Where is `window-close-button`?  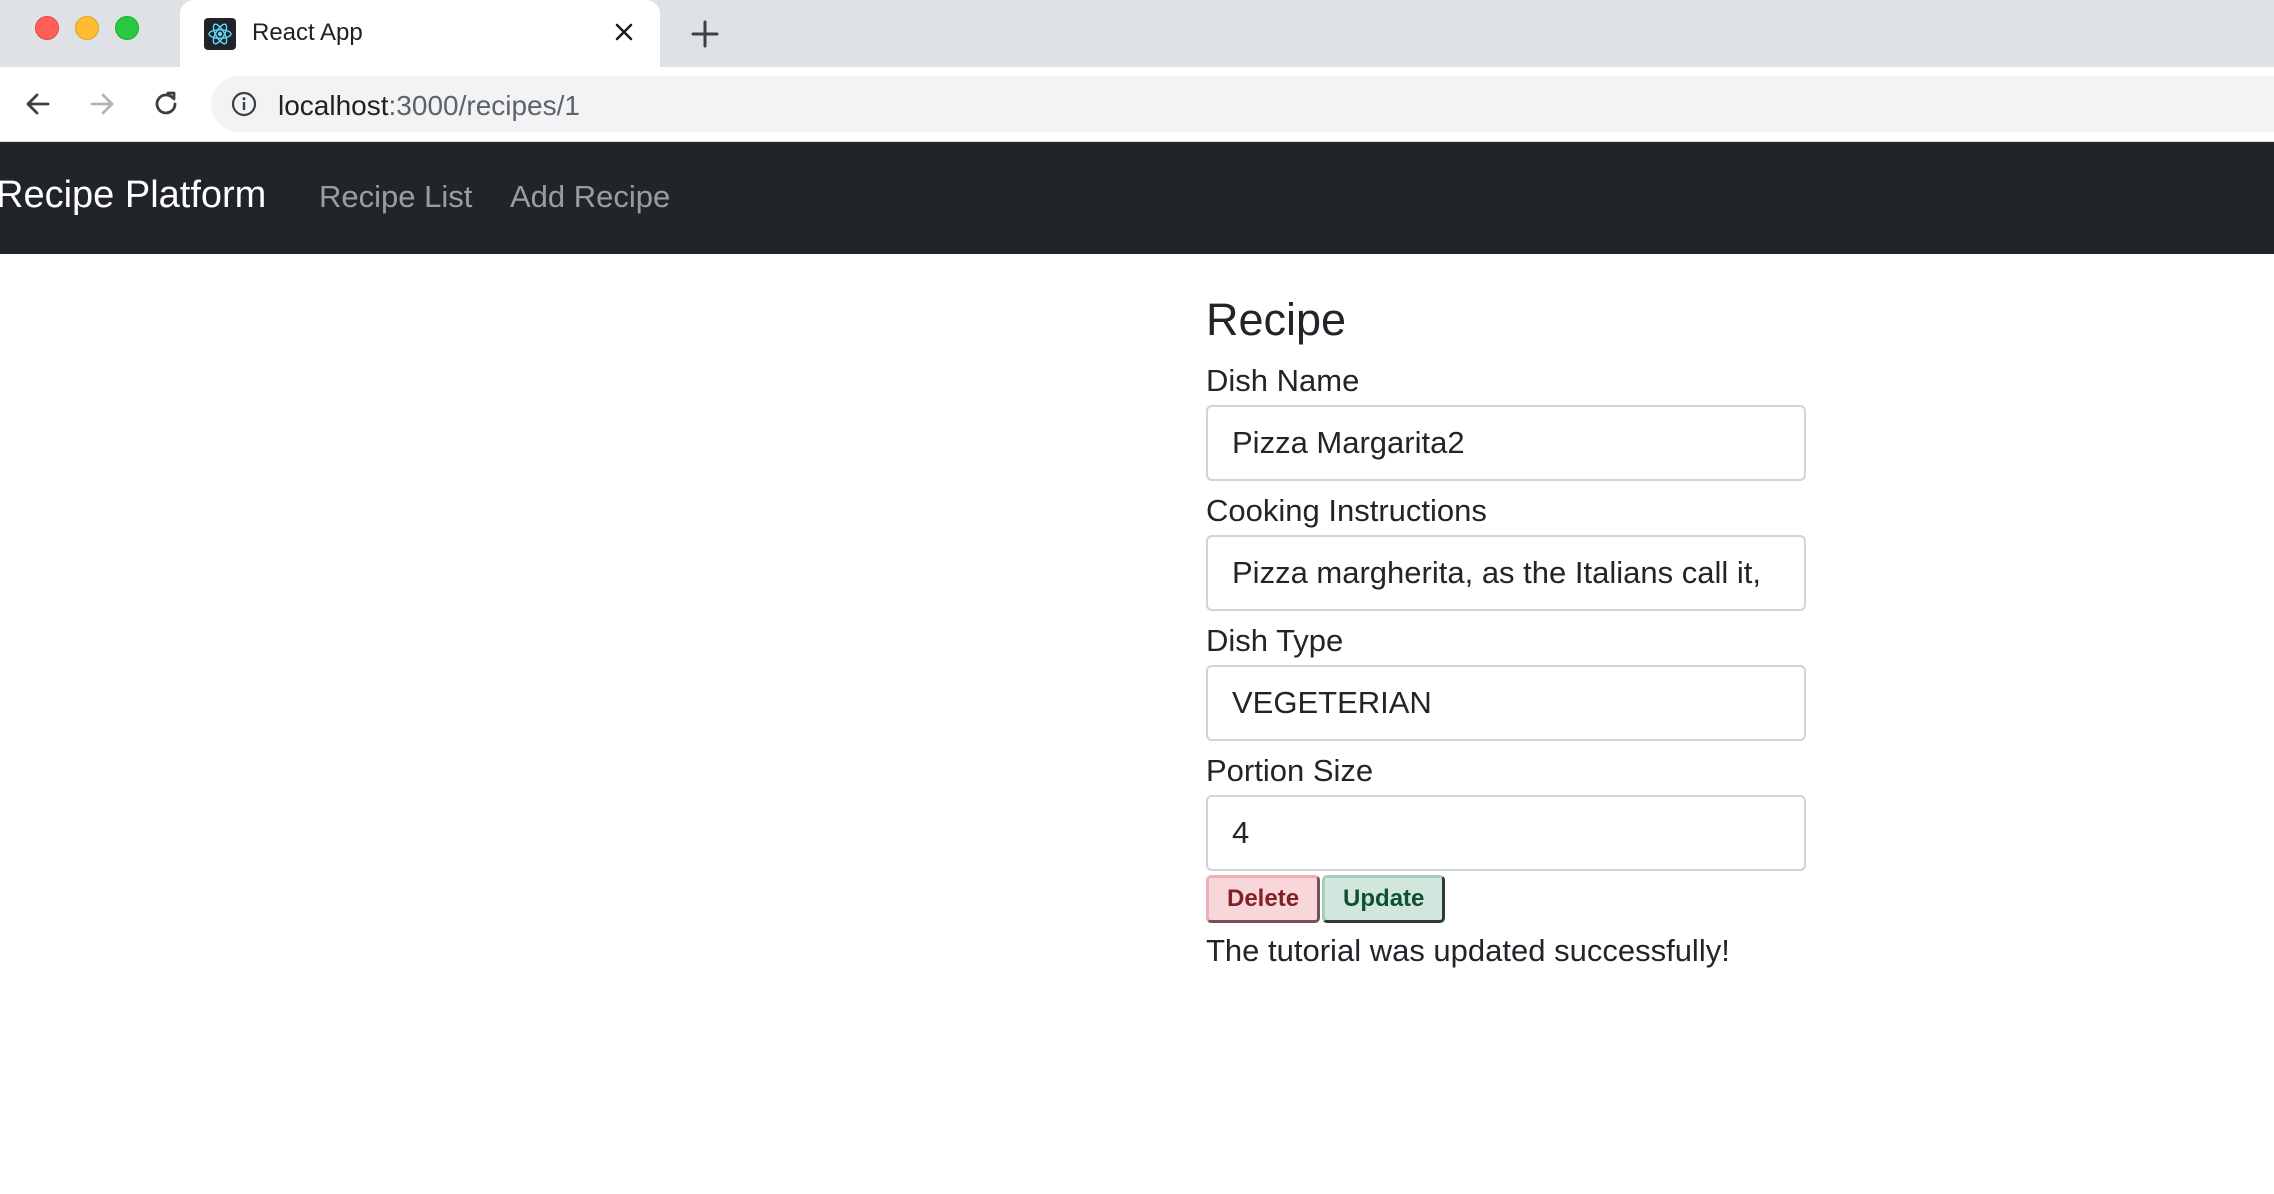
window-close-button is located at coordinates (47, 28).